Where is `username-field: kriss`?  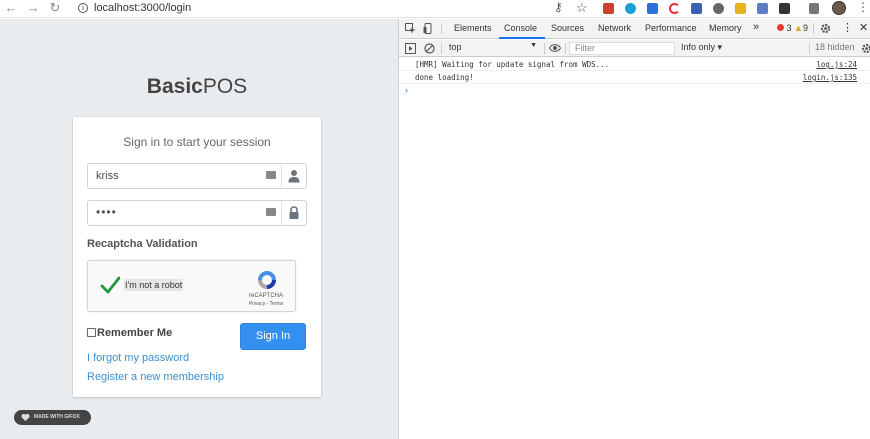
username-field: kriss is located at coordinates (197, 176).